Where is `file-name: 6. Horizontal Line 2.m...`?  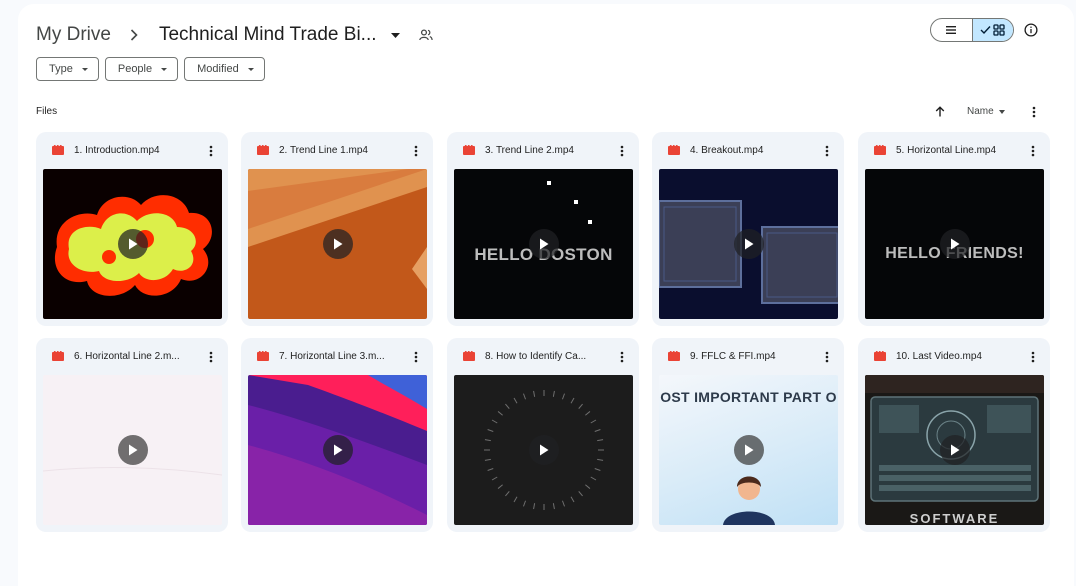
file-name: 6. Horizontal Line 2.m... is located at coordinates (127, 356).